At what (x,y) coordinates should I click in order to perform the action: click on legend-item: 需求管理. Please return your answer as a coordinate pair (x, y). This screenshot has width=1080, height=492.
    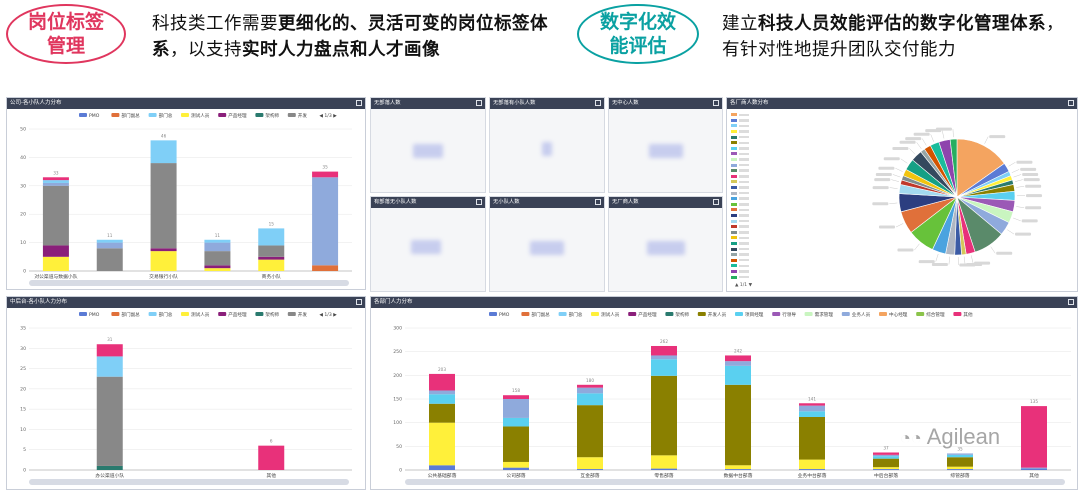
    Looking at the image, I should click on (819, 314).